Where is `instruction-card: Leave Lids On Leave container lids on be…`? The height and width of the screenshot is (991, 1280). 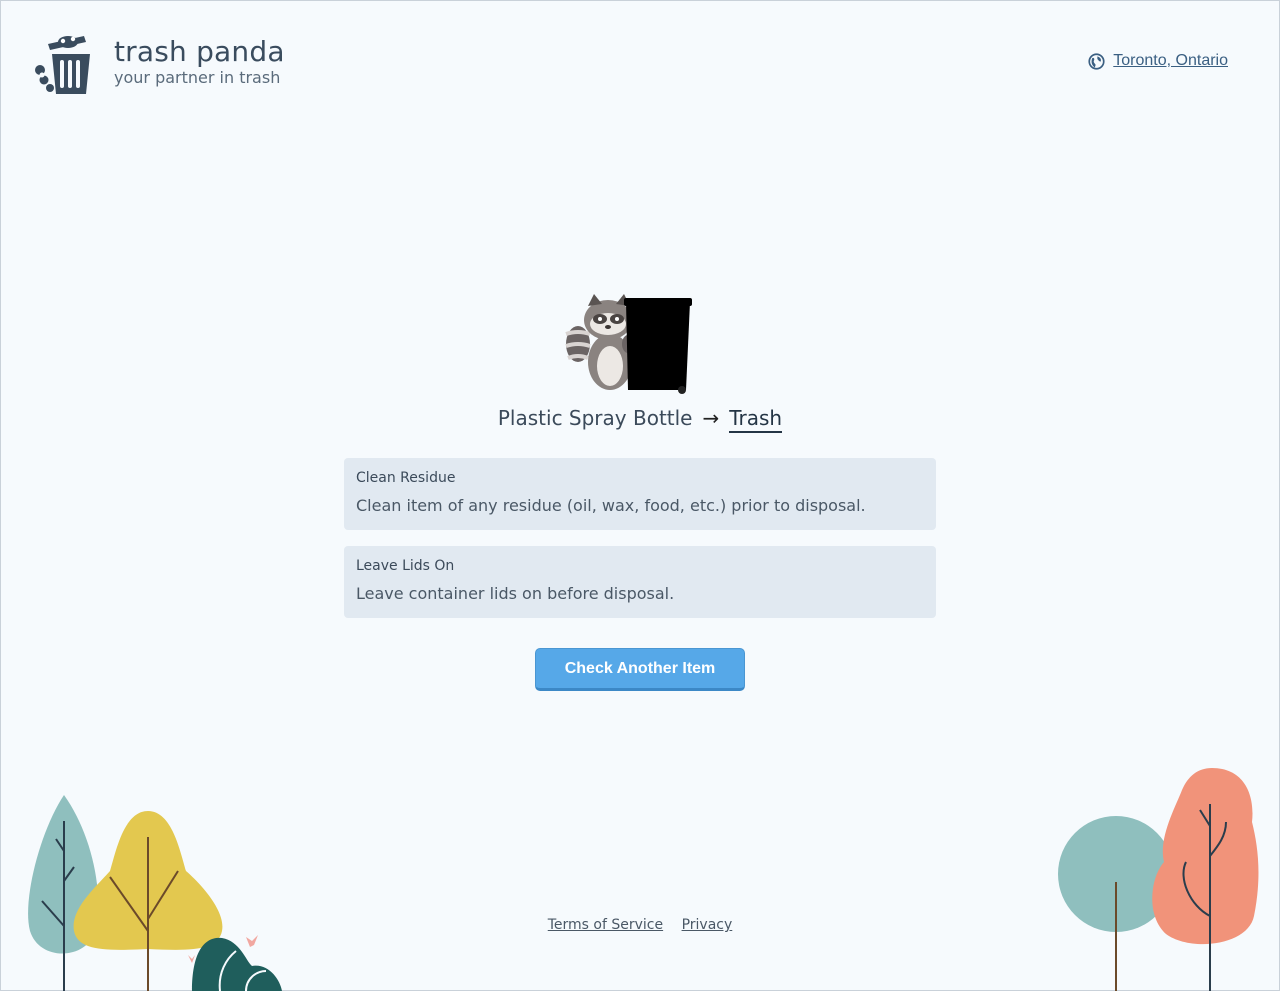 instruction-card: Leave Lids On Leave container lids on be… is located at coordinates (640, 582).